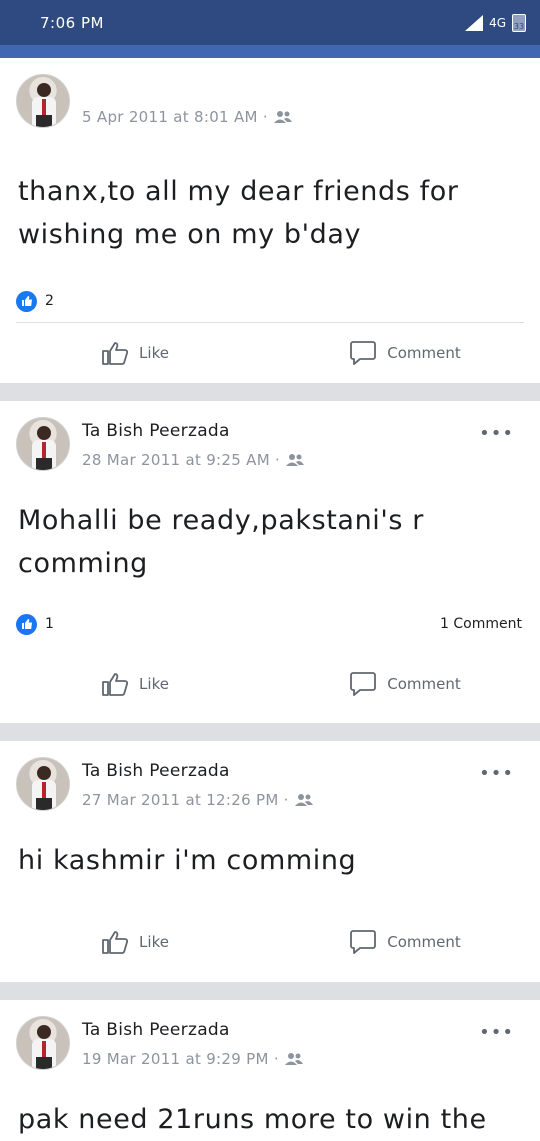 The width and height of the screenshot is (540, 1141). What do you see at coordinates (185, 800) in the screenshot?
I see `post-timestamp: 27 Mar 2011 at 12:26 PM ·` at bounding box center [185, 800].